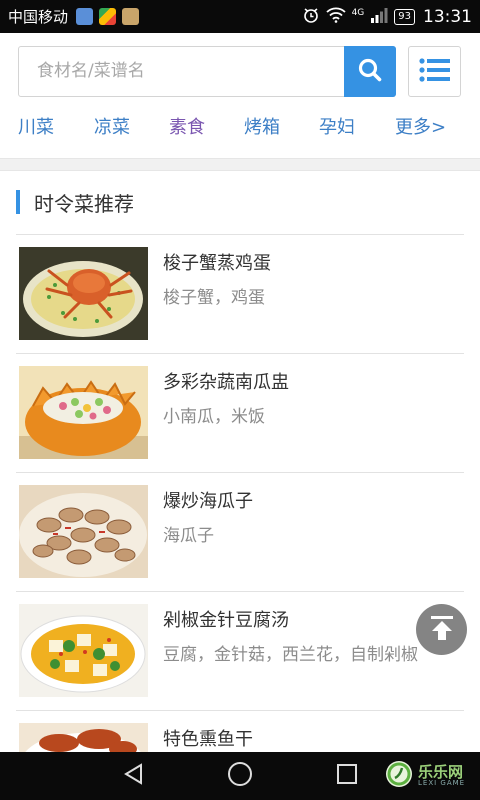 This screenshot has height=800, width=480. Describe the element at coordinates (83, 650) in the screenshot. I see `recipe-thumbnail-tofu-soup` at that location.